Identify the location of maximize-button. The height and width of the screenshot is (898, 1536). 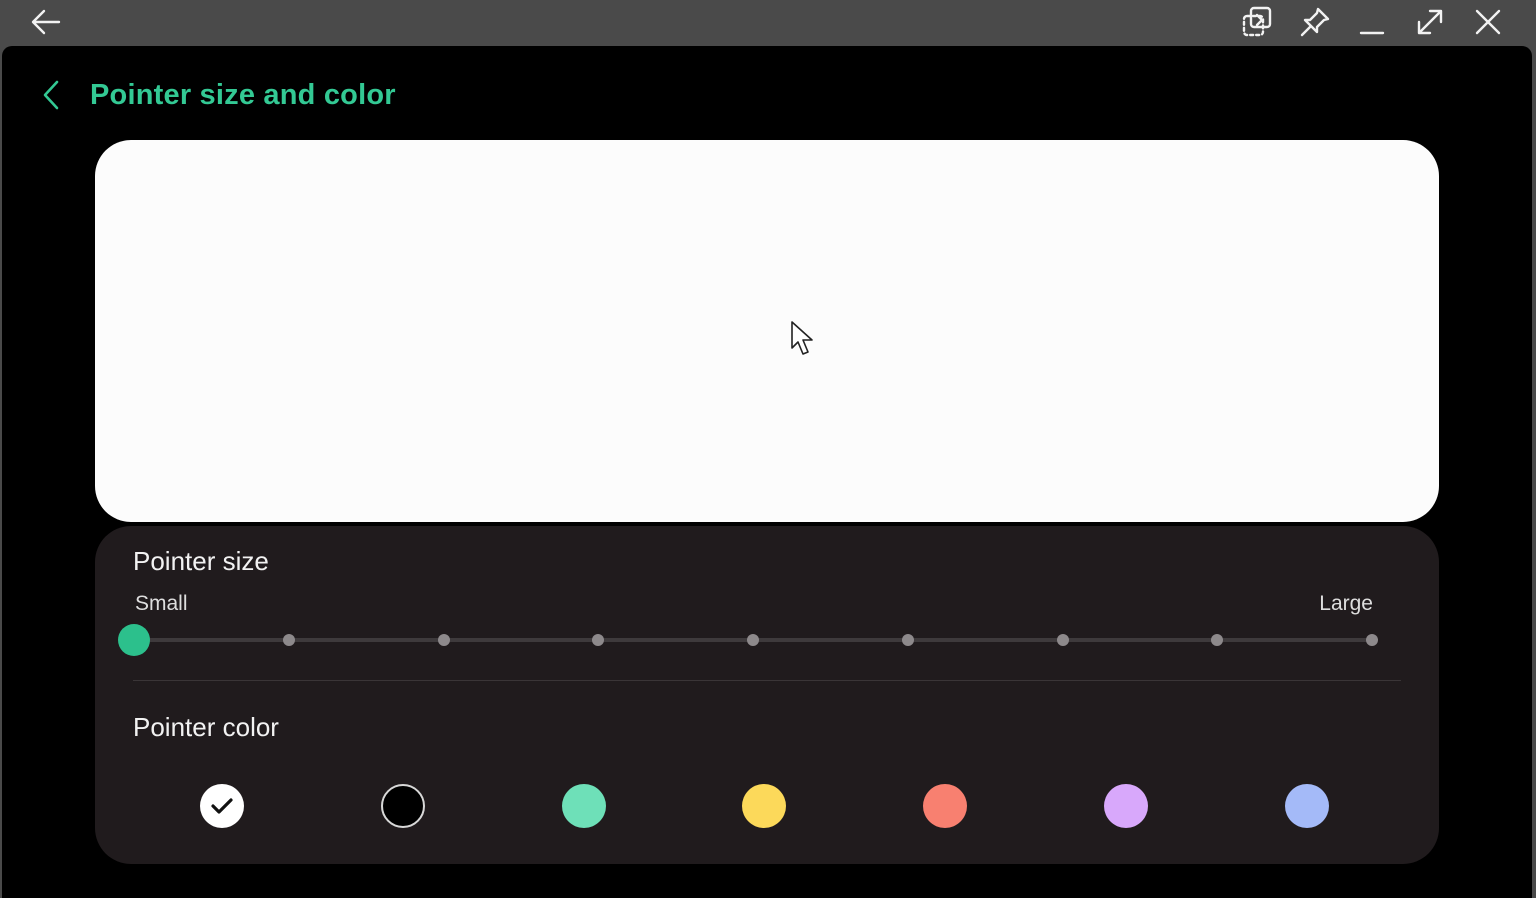
(1430, 22).